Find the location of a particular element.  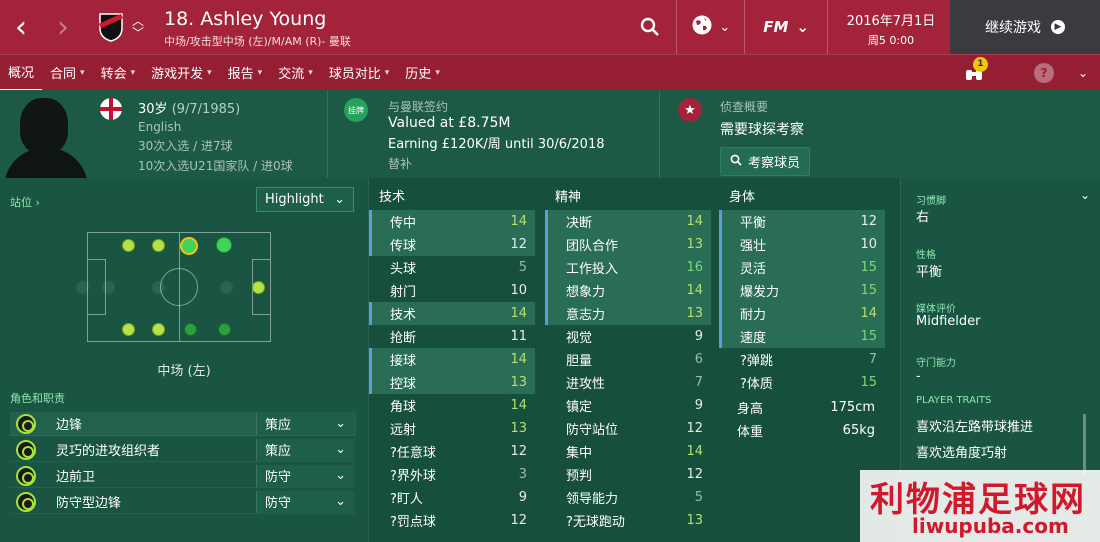

player-title: 18. Ashley Young is located at coordinates (245, 19).